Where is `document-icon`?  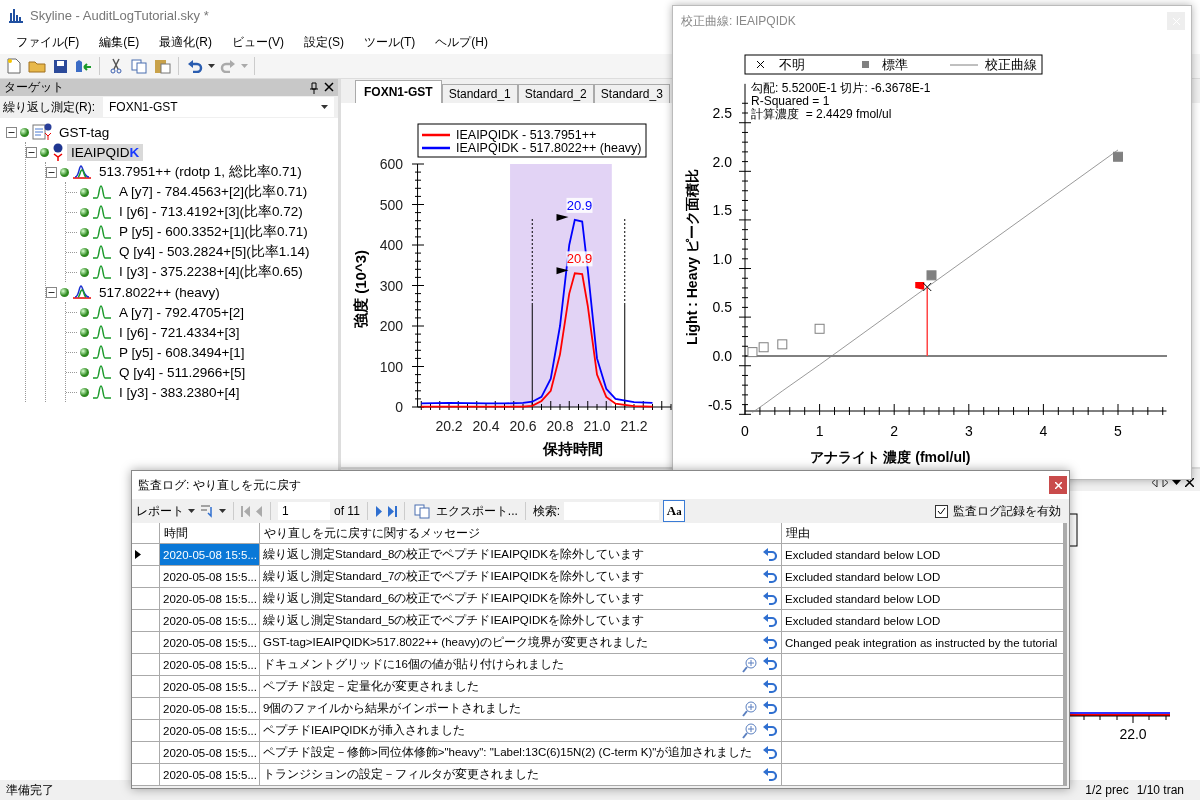
document-icon is located at coordinates (42, 132).